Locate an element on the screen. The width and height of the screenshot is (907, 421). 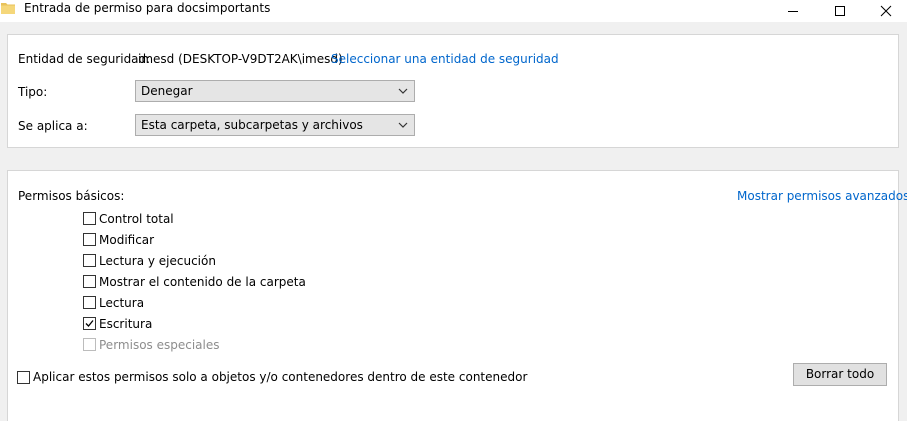
permission-label: Control total is located at coordinates (136, 218).